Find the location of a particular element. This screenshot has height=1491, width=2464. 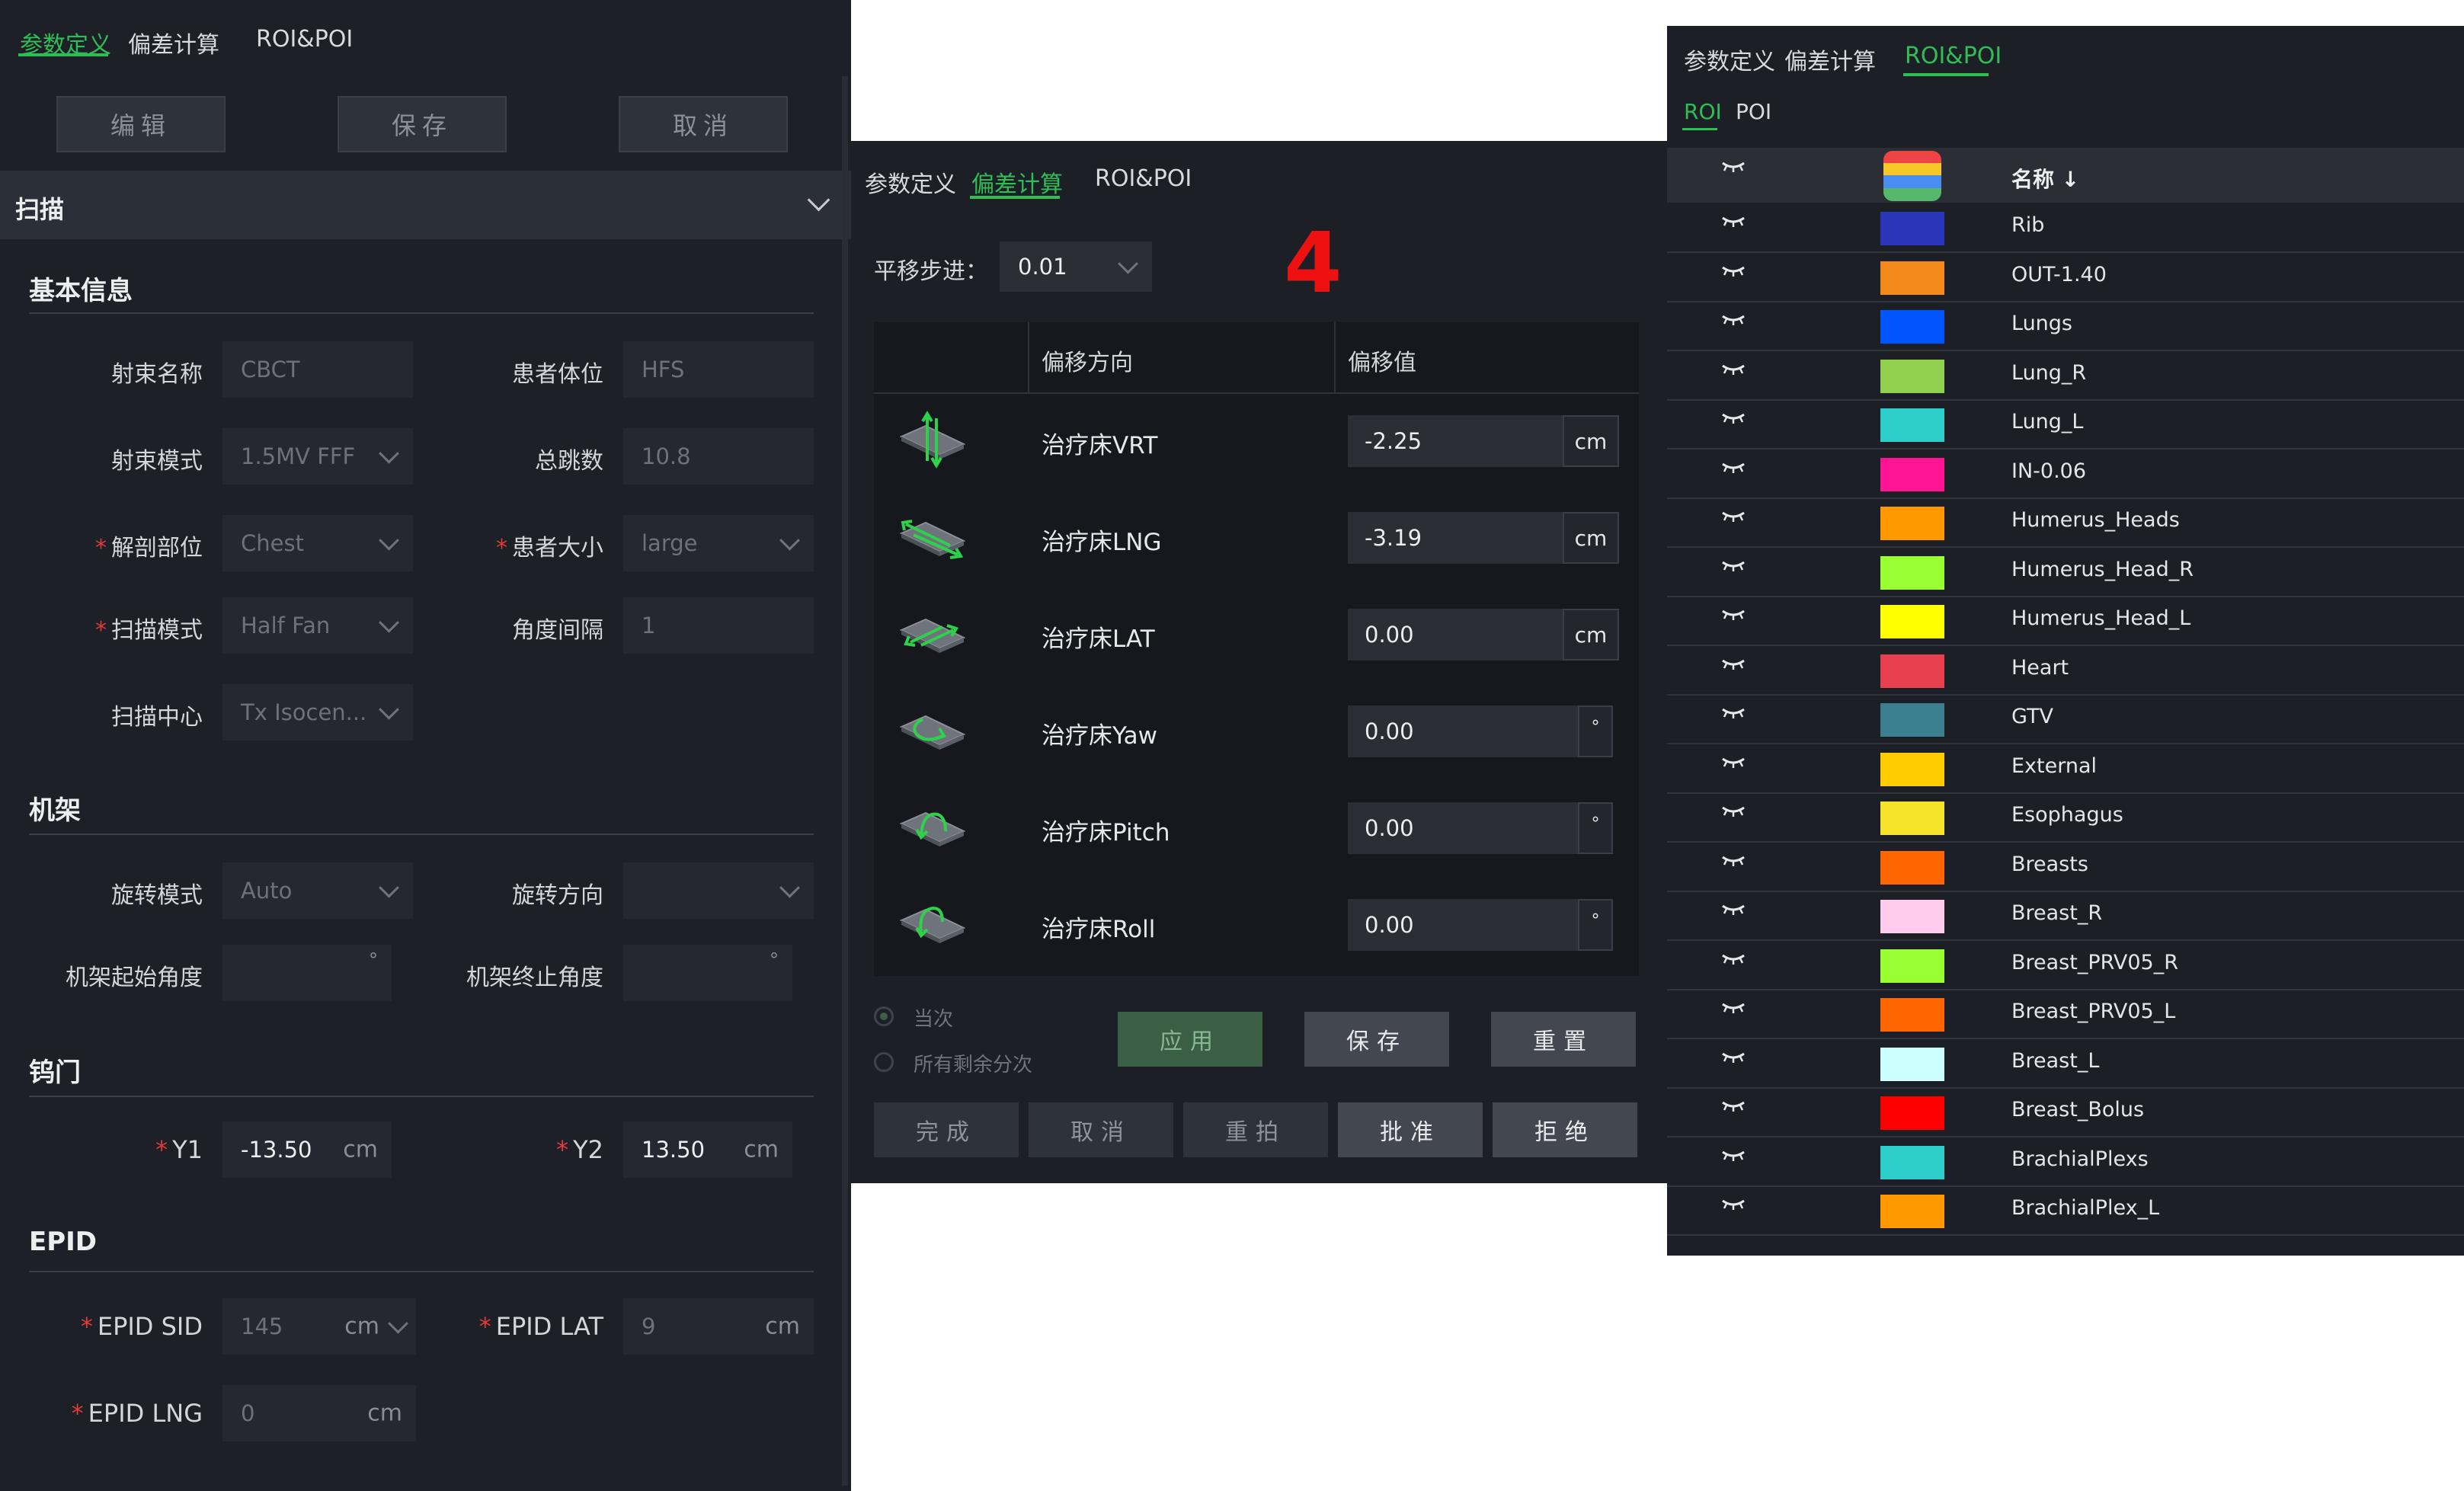

roi-row: BrachialPlex_L is located at coordinates (2065, 1210).